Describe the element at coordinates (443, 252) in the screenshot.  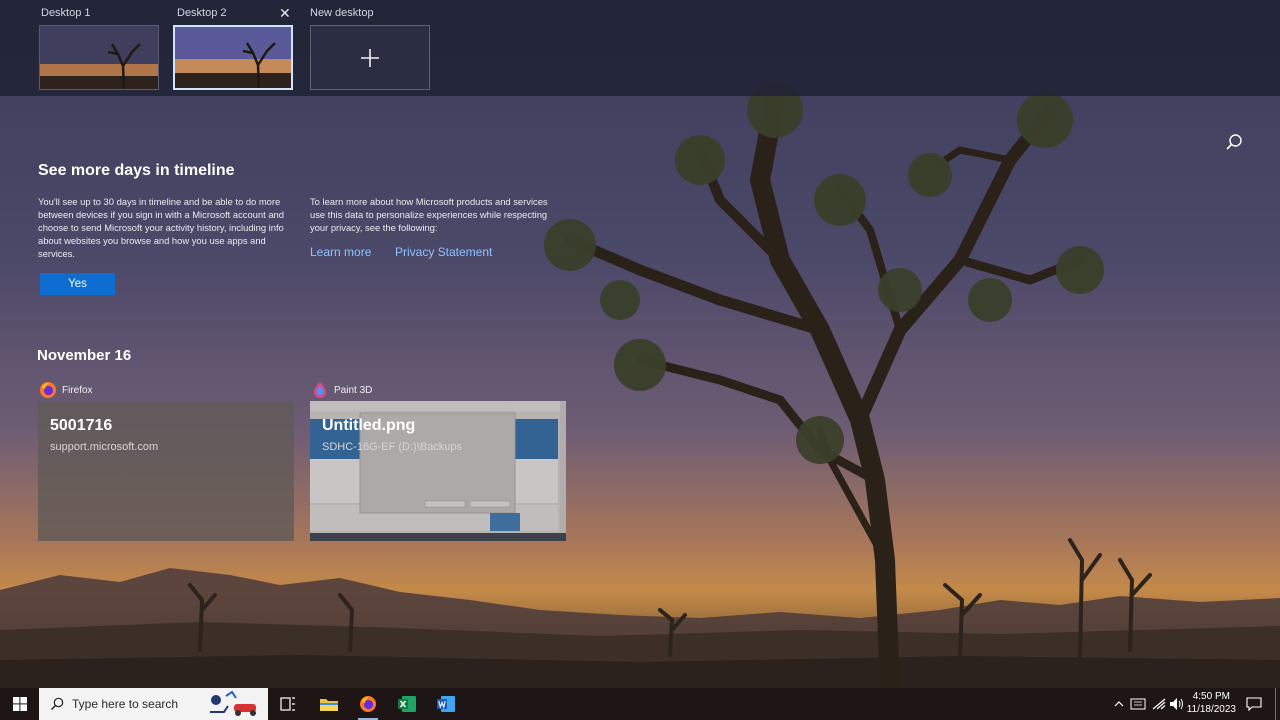
I see `privacy-statement-link: Privacy Statement` at that location.